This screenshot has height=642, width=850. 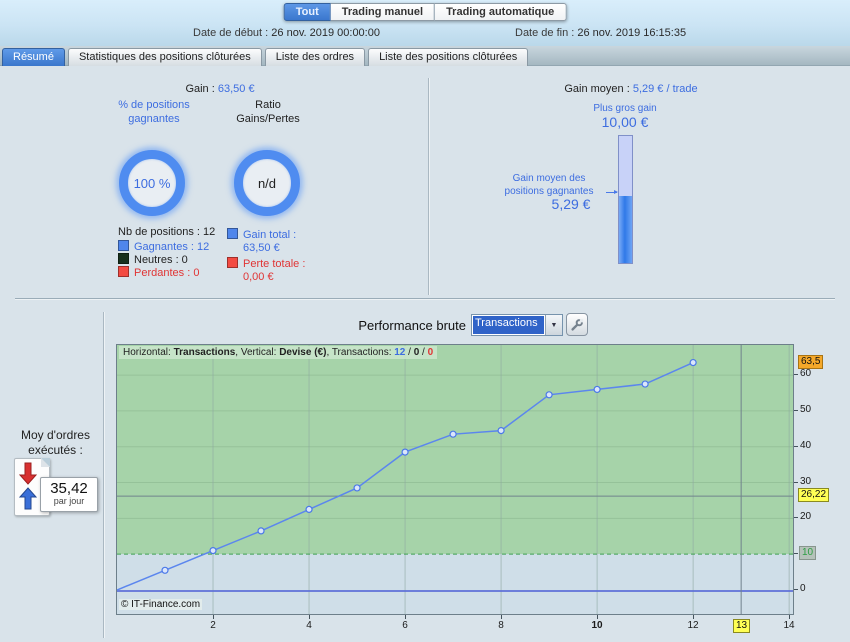 What do you see at coordinates (307, 12) in the screenshot?
I see `tab-tout: Tout` at bounding box center [307, 12].